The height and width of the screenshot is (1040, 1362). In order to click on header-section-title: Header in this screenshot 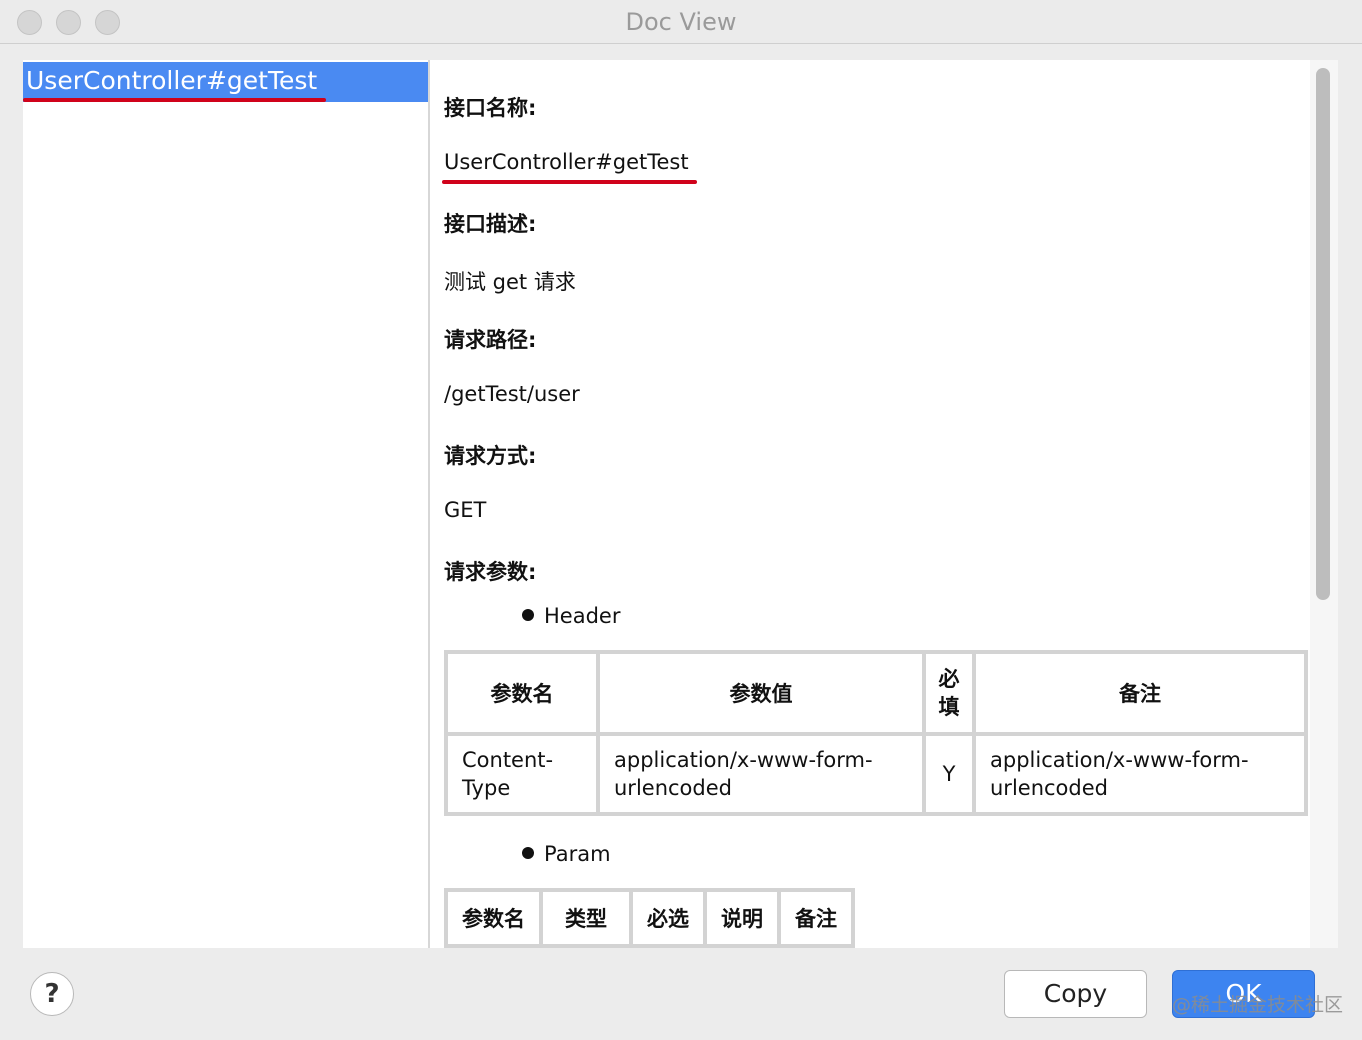, I will do `click(582, 616)`.